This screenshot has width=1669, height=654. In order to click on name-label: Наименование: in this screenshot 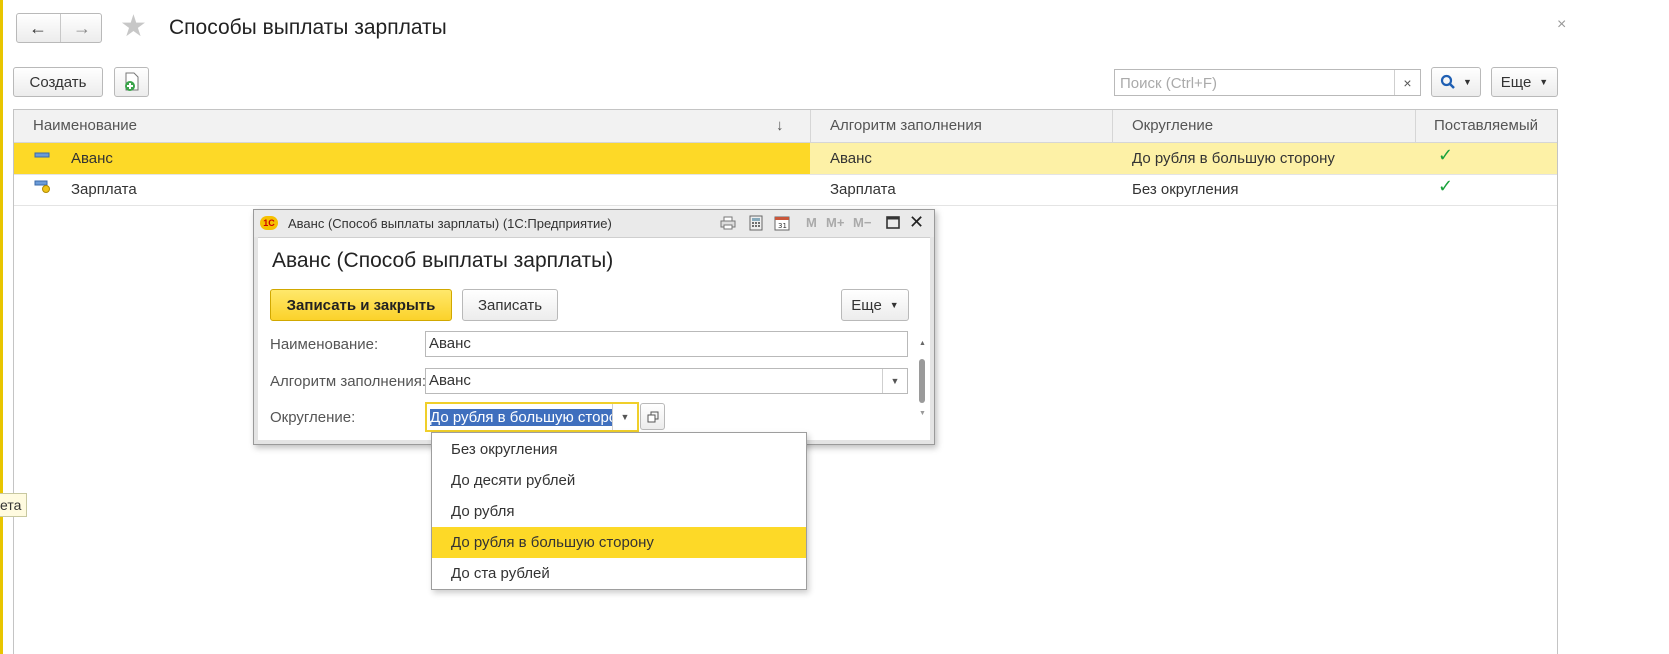, I will do `click(324, 344)`.